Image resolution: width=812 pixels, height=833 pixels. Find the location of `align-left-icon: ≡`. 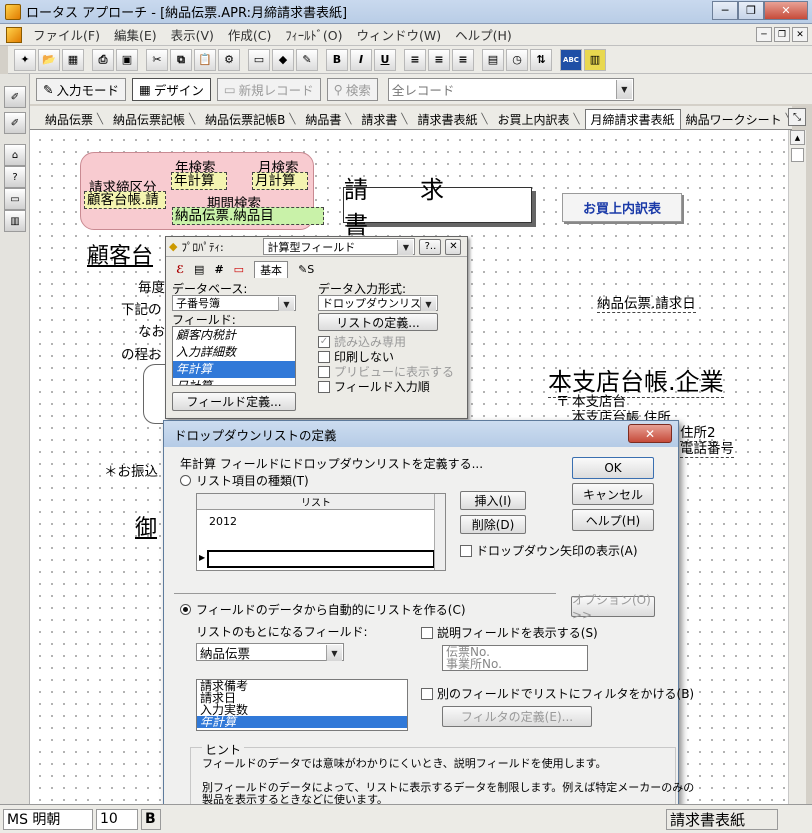

align-left-icon: ≡ is located at coordinates (415, 59).